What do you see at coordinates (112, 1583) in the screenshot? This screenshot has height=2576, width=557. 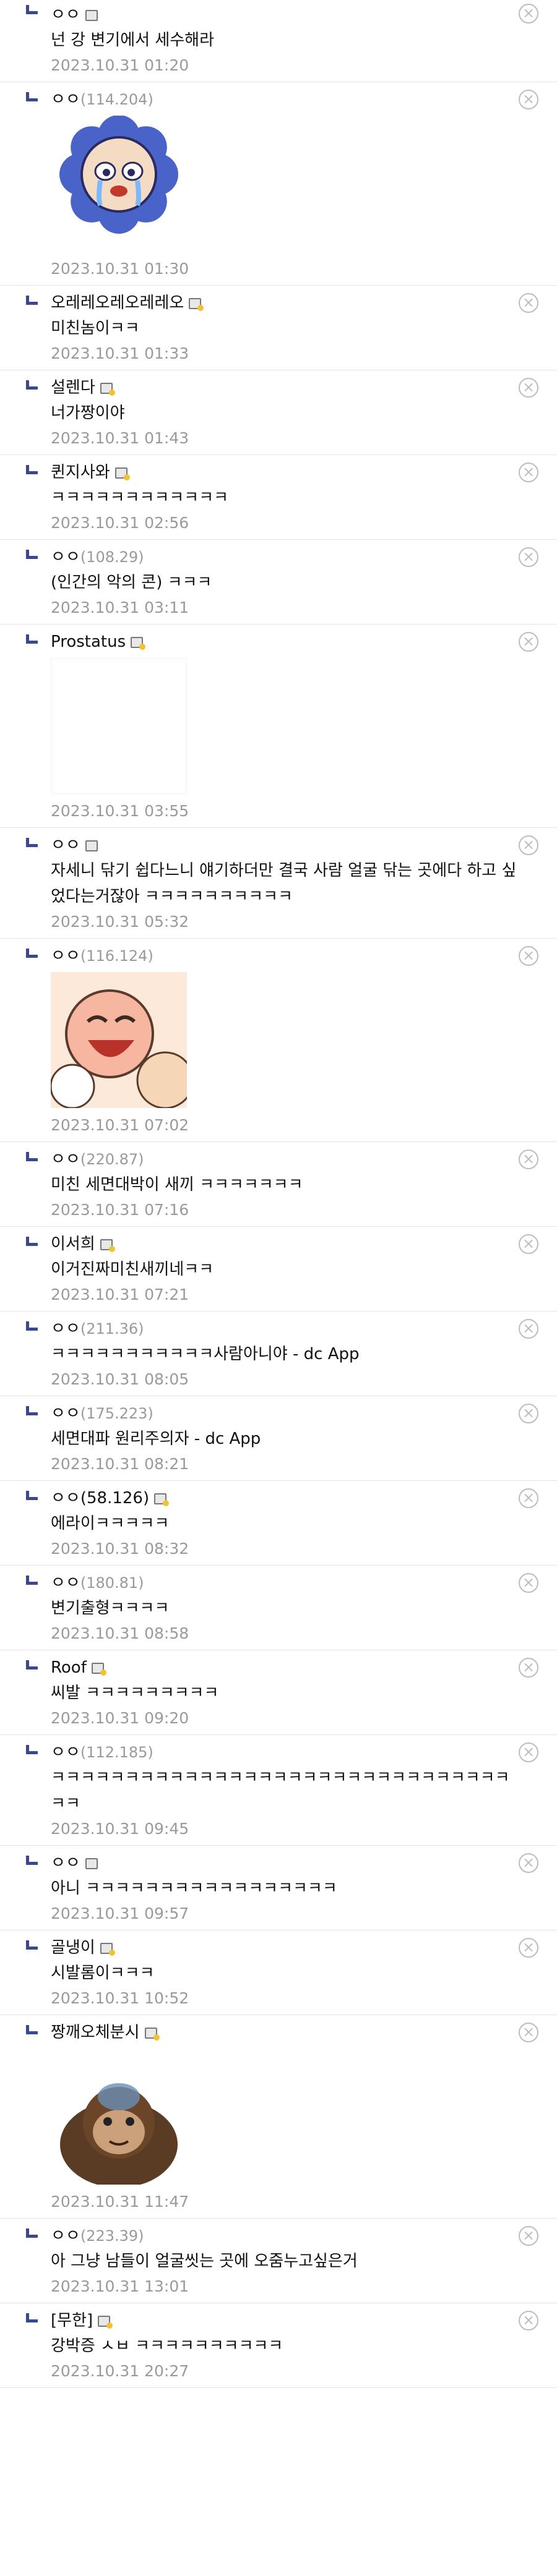 I see `ip-address: (180.81)` at bounding box center [112, 1583].